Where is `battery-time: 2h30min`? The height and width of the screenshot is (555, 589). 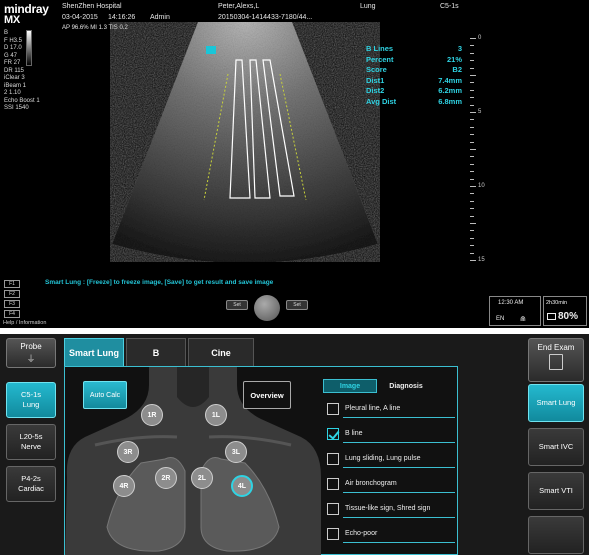
battery-time: 2h30min is located at coordinates (557, 303).